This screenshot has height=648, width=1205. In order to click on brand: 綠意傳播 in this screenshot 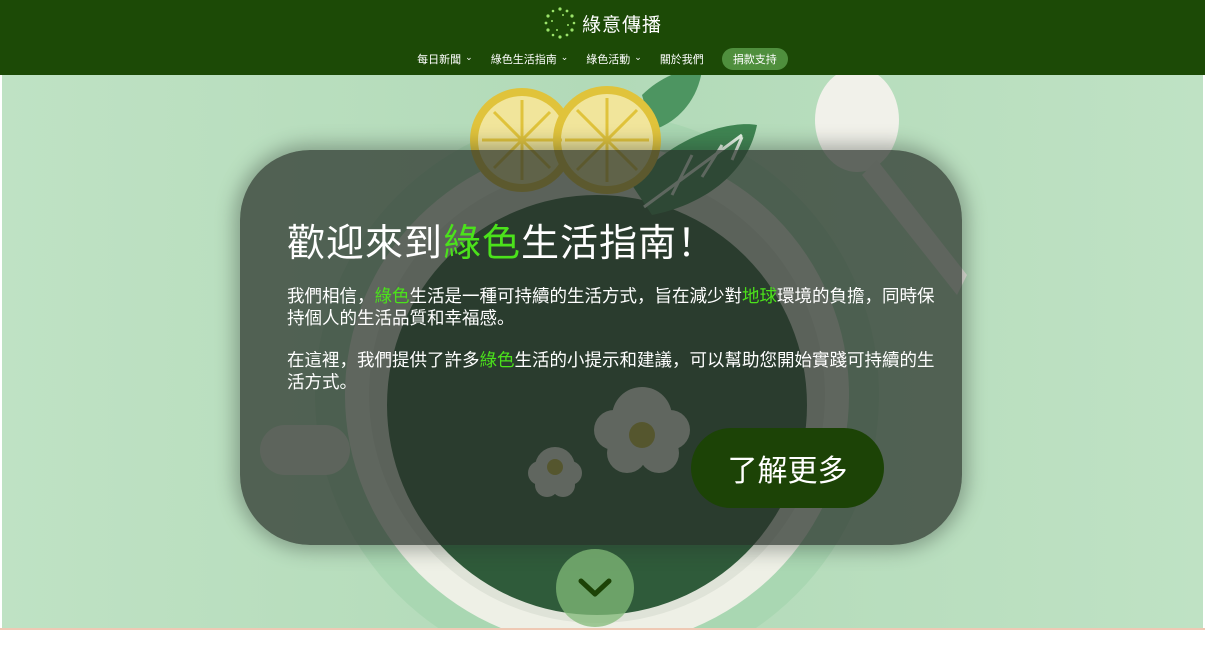, I will do `click(602, 23)`.